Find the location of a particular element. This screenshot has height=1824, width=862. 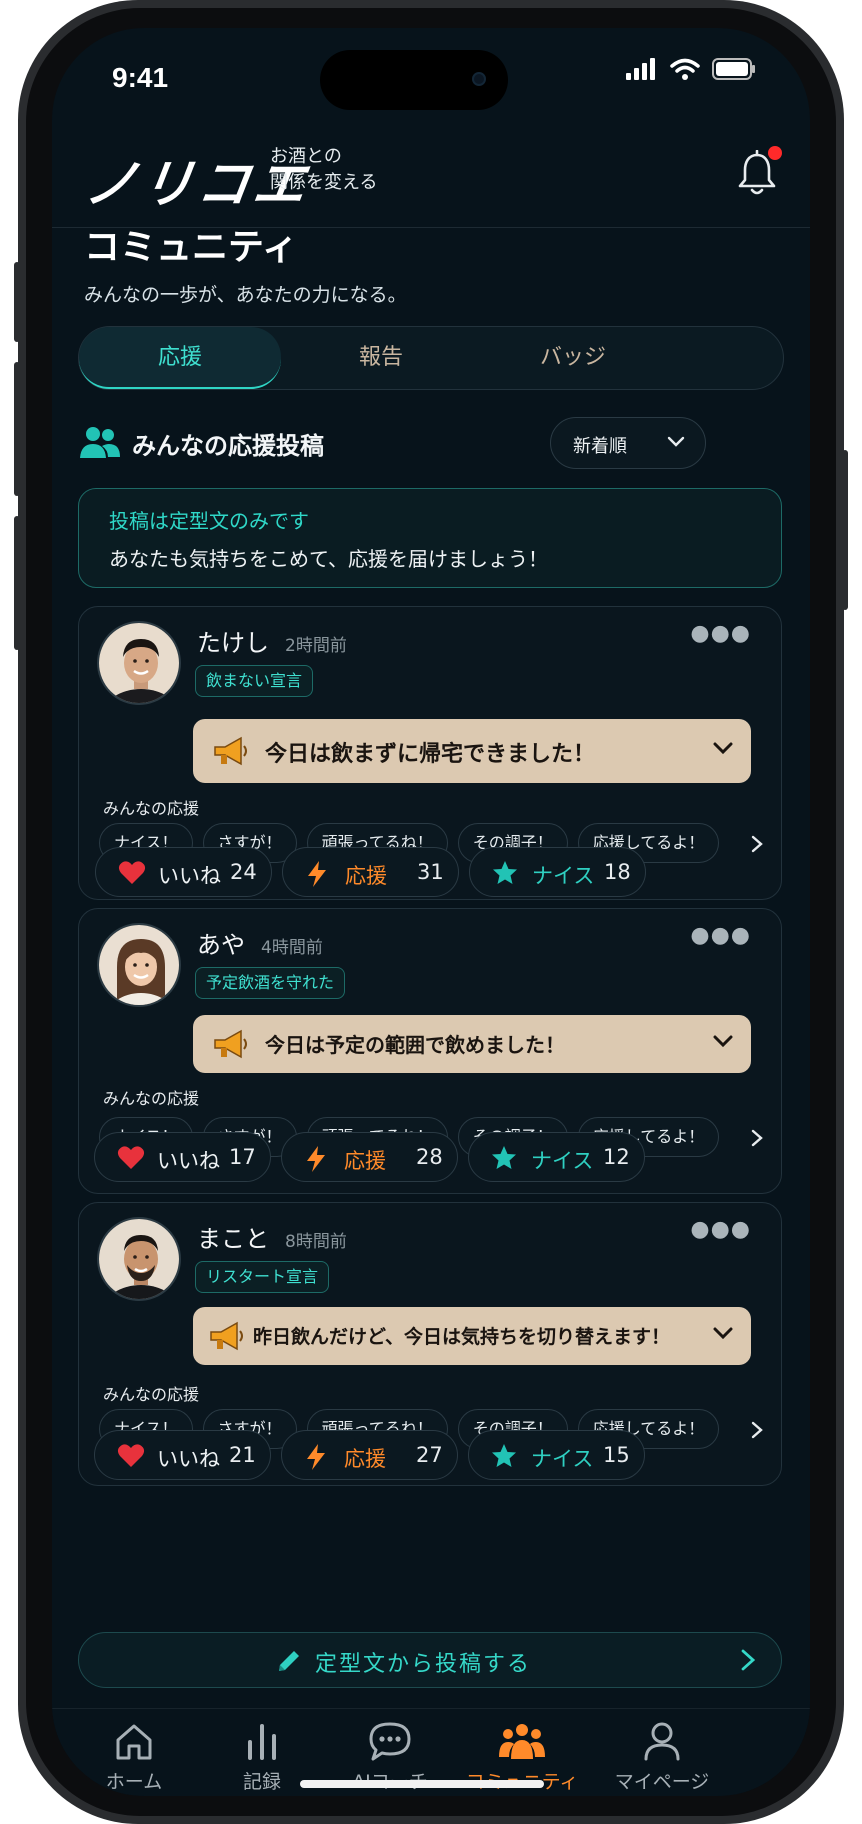

chat-icon is located at coordinates (390, 1741).